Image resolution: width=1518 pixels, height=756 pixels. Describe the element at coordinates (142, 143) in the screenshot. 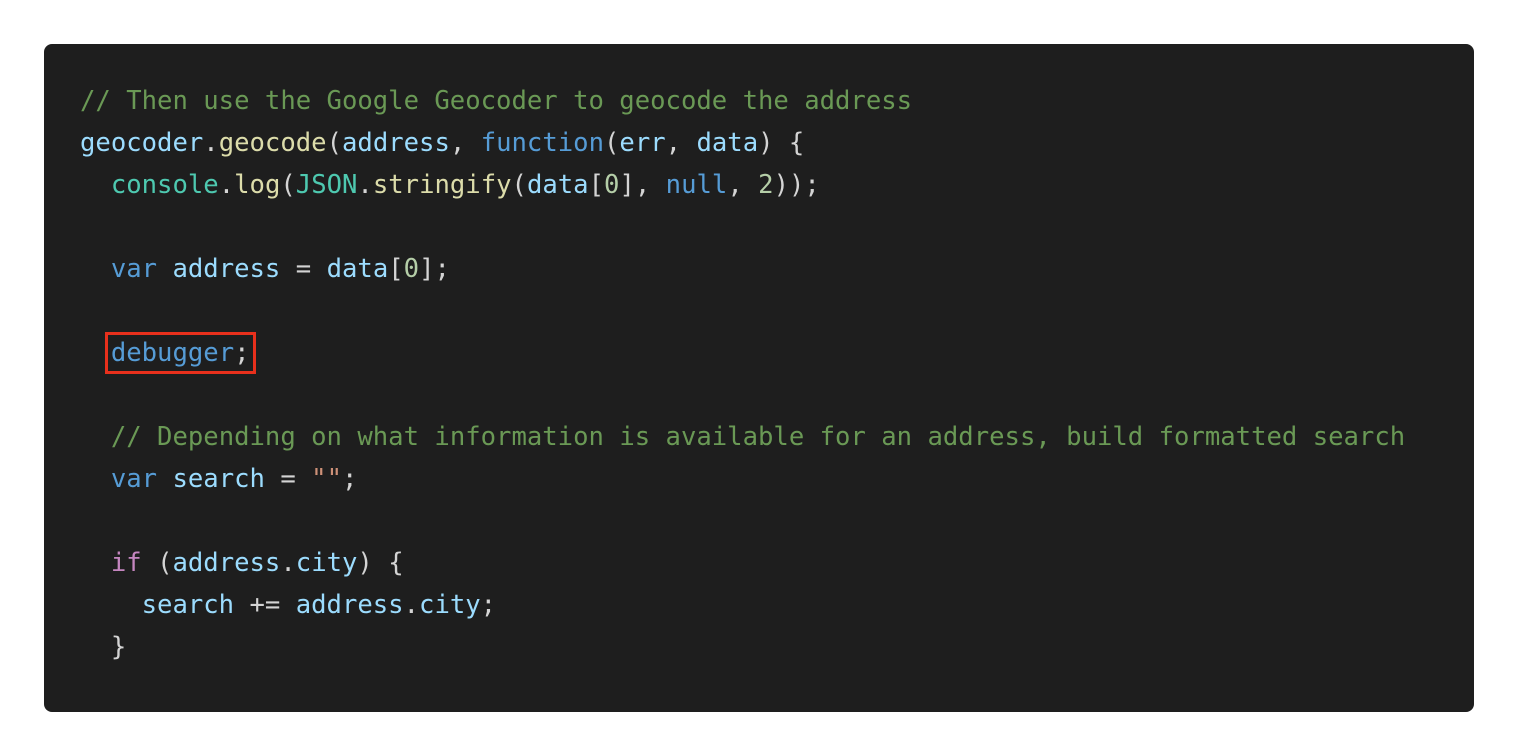

I see `identifier: geocoder` at that location.